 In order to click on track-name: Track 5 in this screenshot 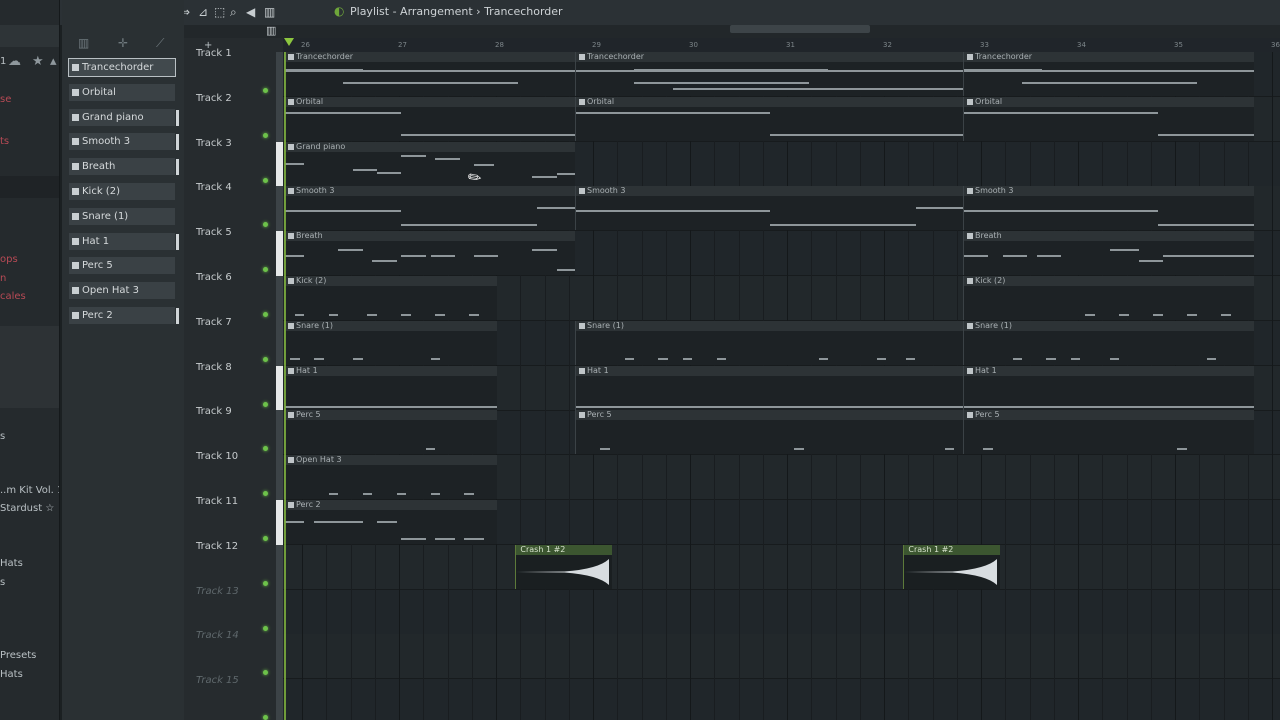, I will do `click(214, 232)`.